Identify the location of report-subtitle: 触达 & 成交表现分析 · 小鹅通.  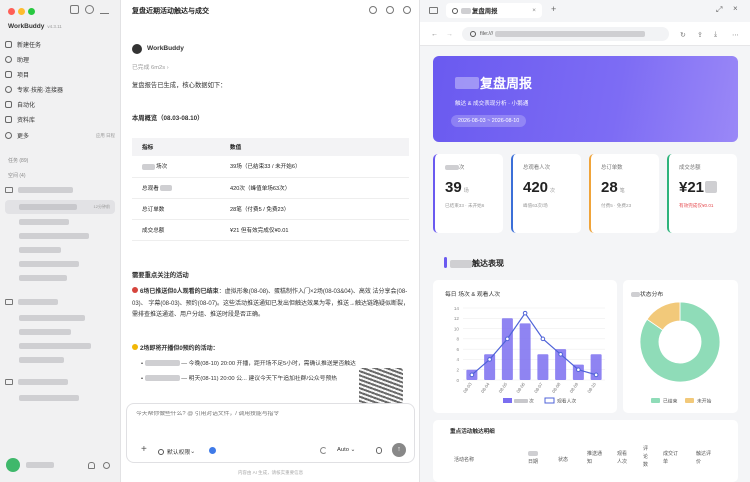
(492, 104).